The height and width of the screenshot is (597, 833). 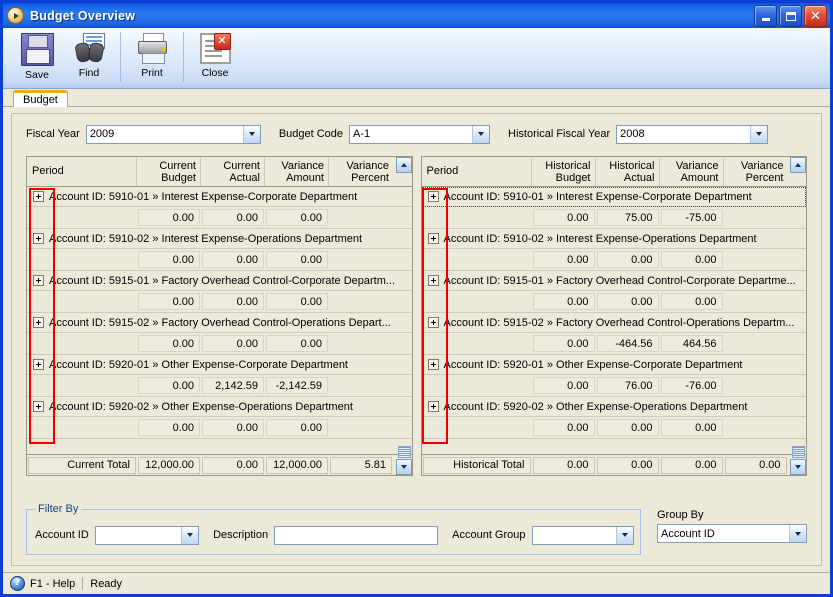 I want to click on value-cell: -75.00, so click(x=691, y=217).